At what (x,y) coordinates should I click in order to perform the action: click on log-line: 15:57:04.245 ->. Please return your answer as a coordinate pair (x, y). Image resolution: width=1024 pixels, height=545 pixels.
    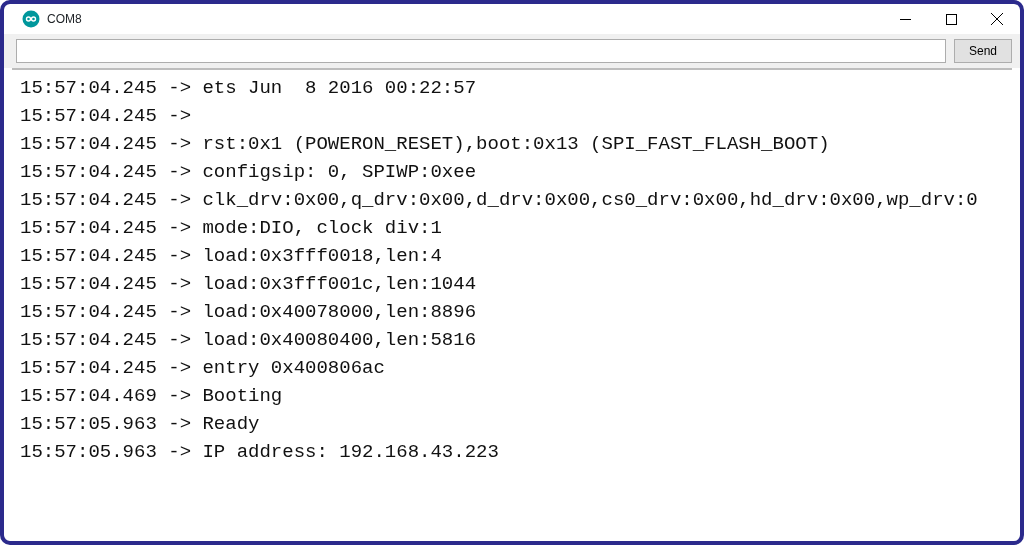
    Looking at the image, I should click on (106, 116).